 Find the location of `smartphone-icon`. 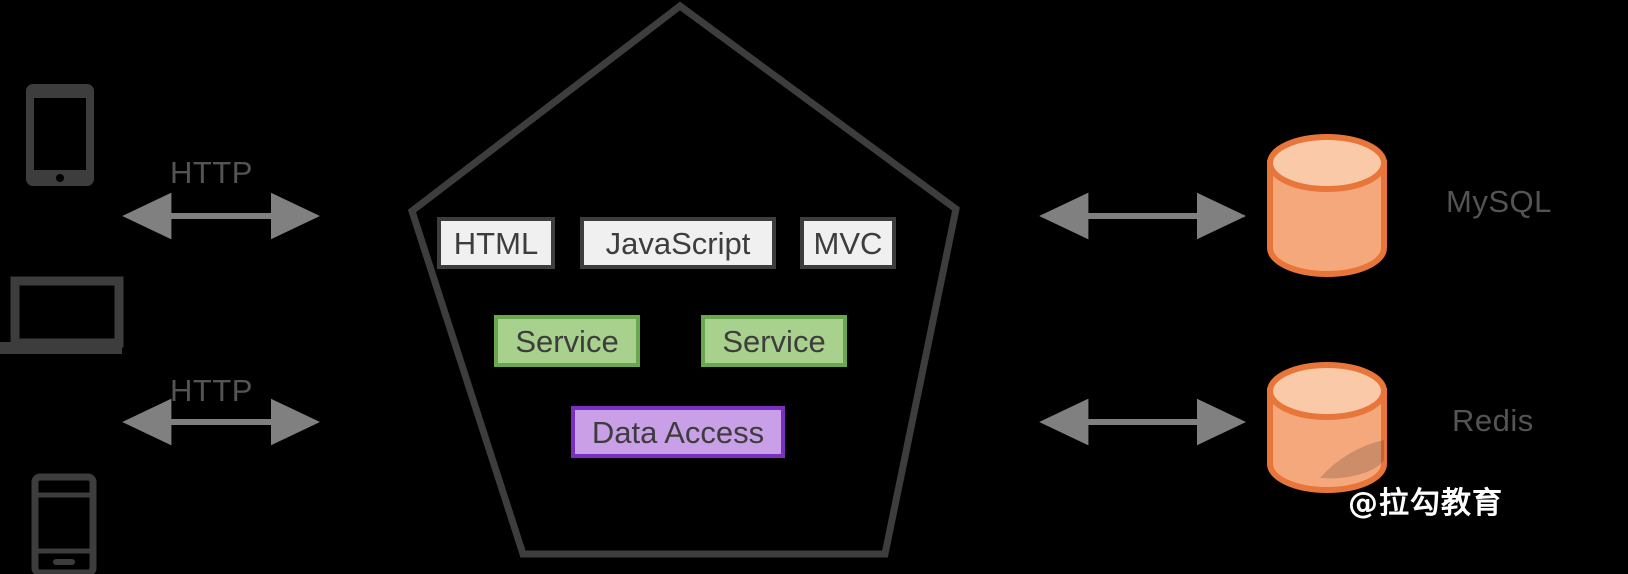

smartphone-icon is located at coordinates (64, 523).